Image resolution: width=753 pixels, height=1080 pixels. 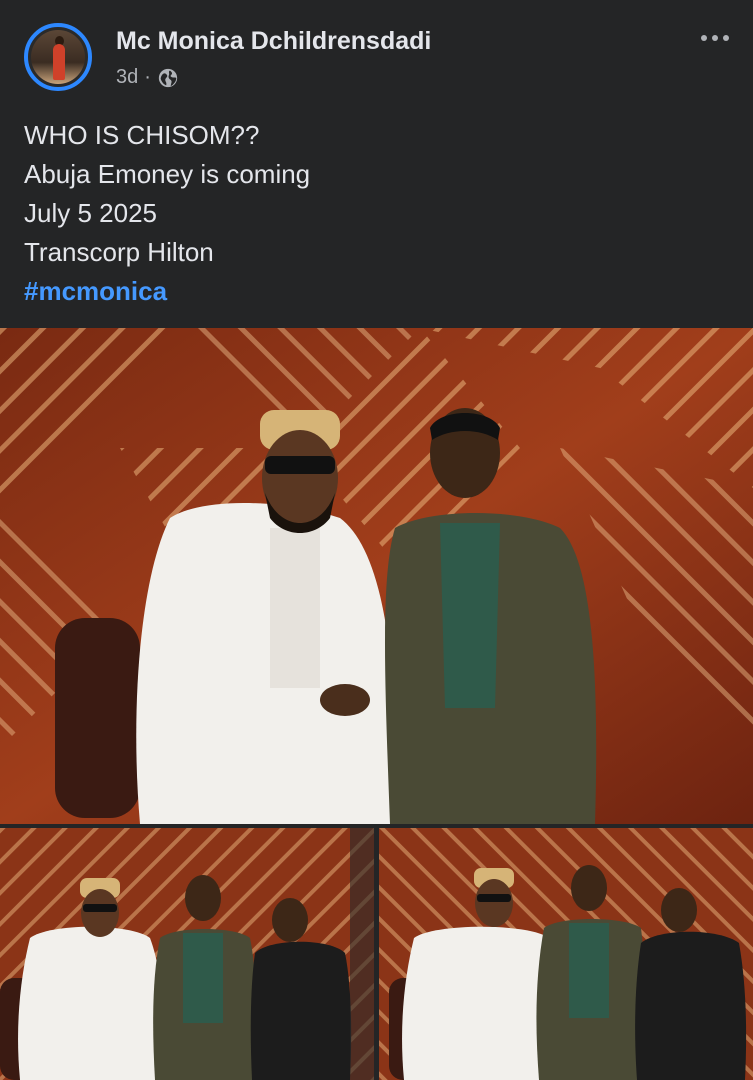 What do you see at coordinates (273, 41) in the screenshot?
I see `author-name: Mc Monica Dchildrensdadi` at bounding box center [273, 41].